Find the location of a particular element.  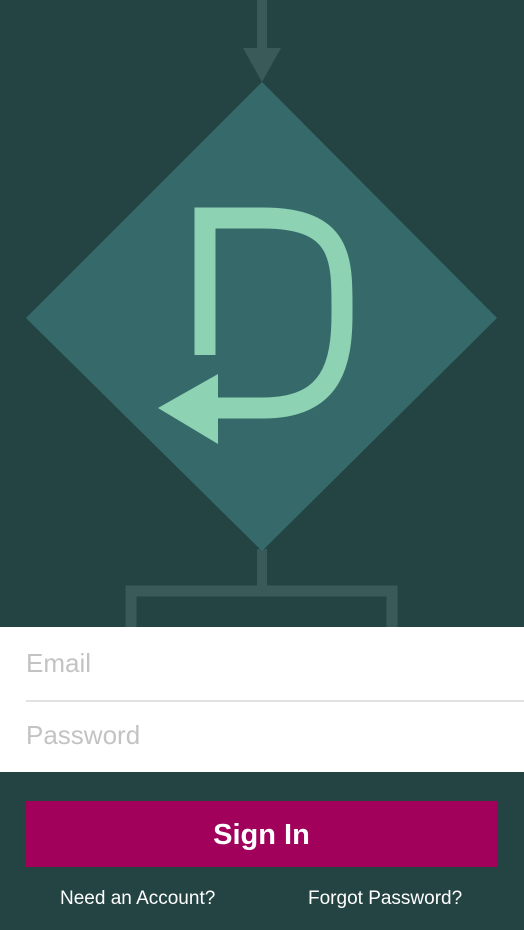

flow-arrowhead-icon is located at coordinates (262, 65).